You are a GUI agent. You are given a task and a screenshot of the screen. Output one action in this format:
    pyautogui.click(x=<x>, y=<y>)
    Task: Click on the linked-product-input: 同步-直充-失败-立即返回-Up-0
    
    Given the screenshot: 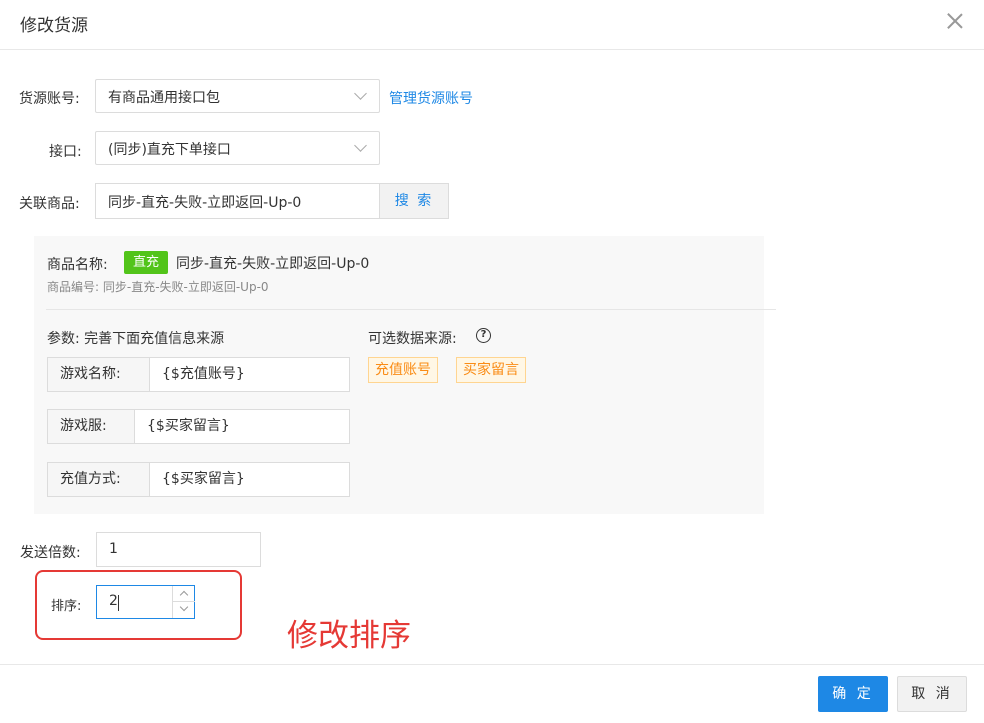 What is the action you would take?
    pyautogui.click(x=237, y=201)
    